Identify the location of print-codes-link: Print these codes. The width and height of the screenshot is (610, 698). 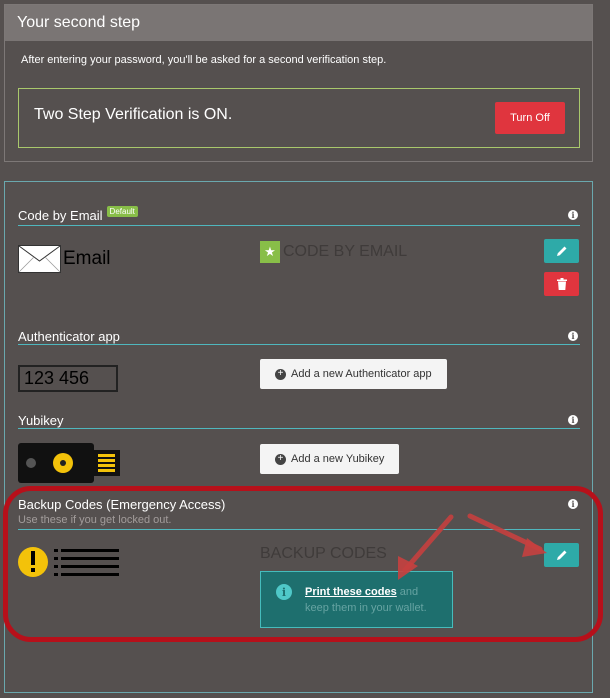
(351, 592).